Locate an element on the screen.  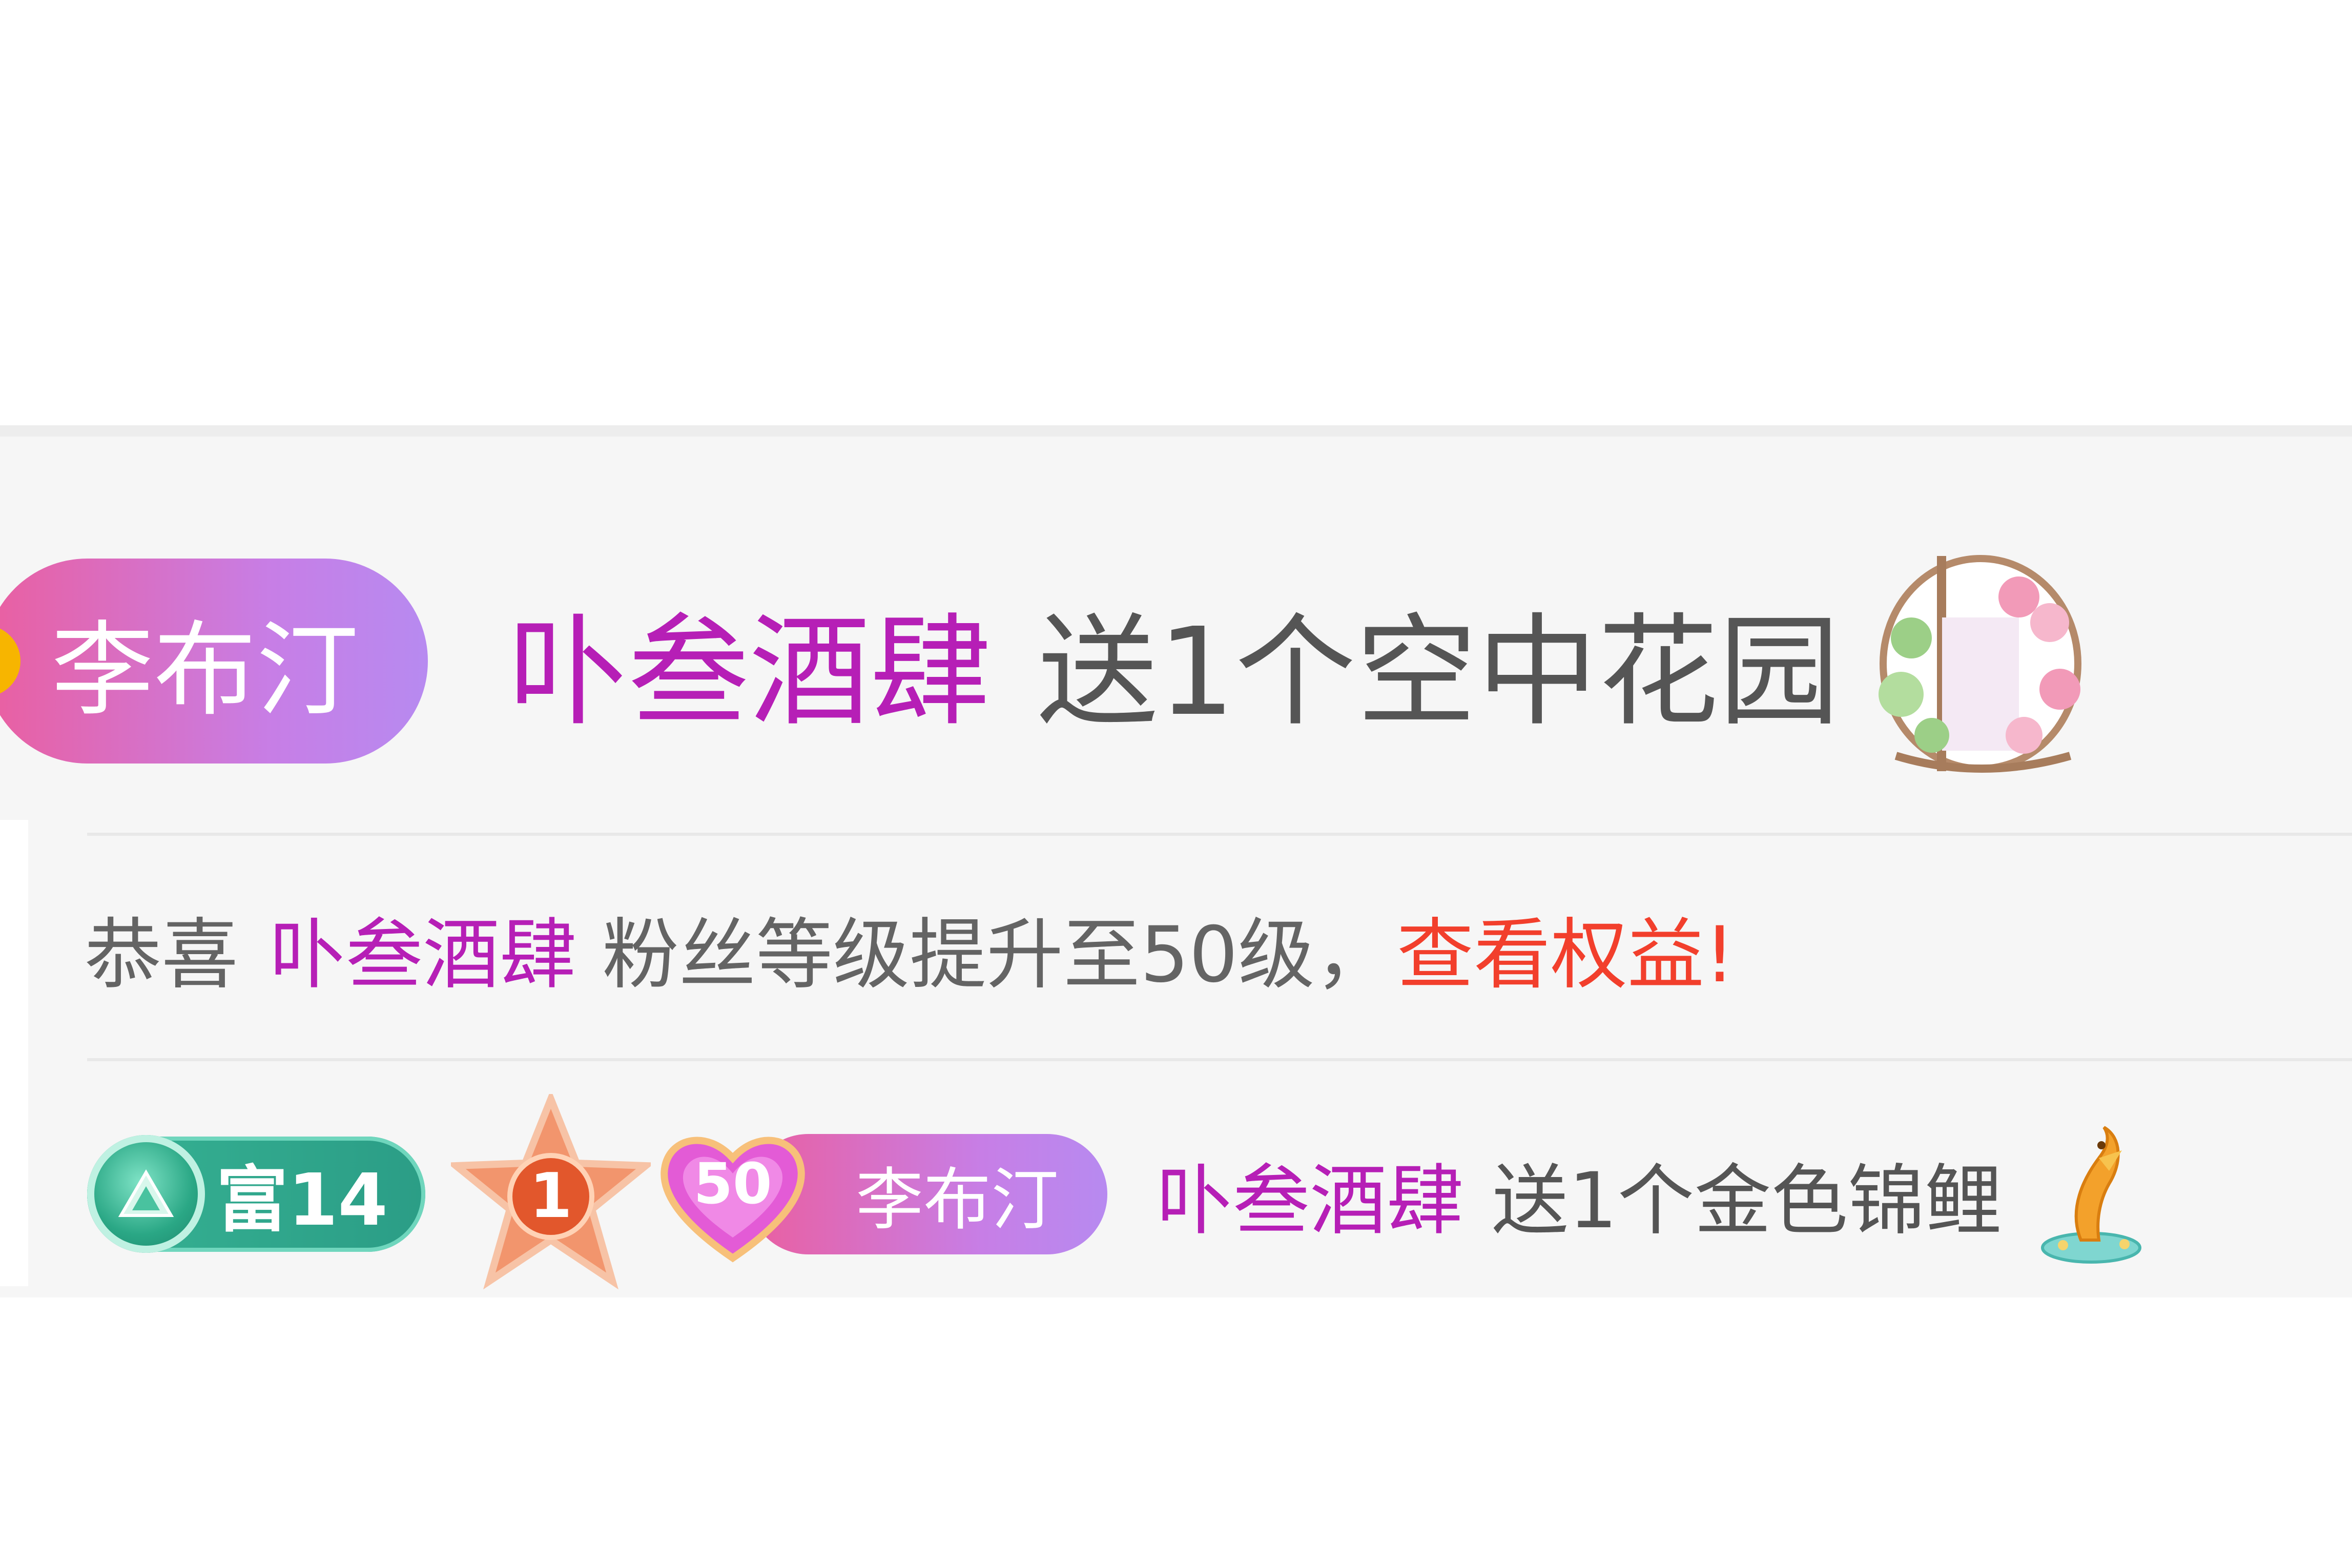
gift-message-1: 李布汀 卟叁酒肆 送1个空中花园 is located at coordinates (1048, 663).